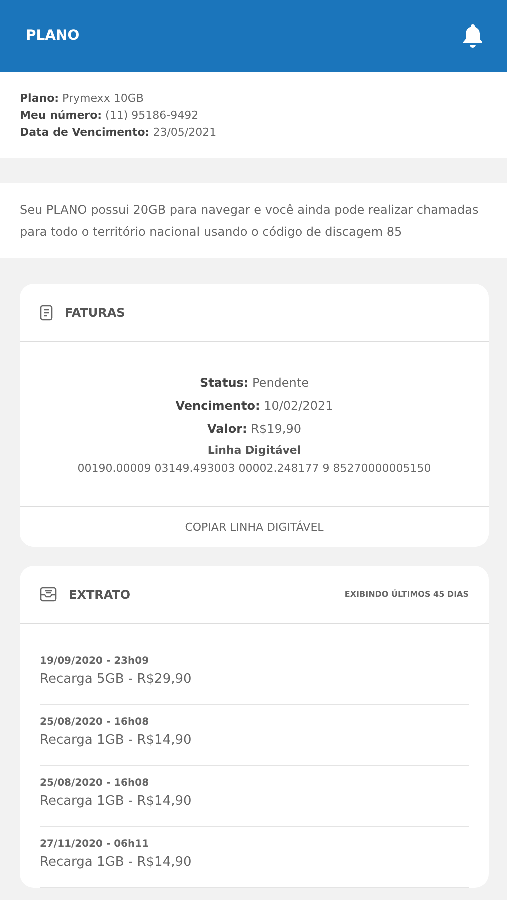  I want to click on barcode-label: Linha Digitável, so click(254, 451).